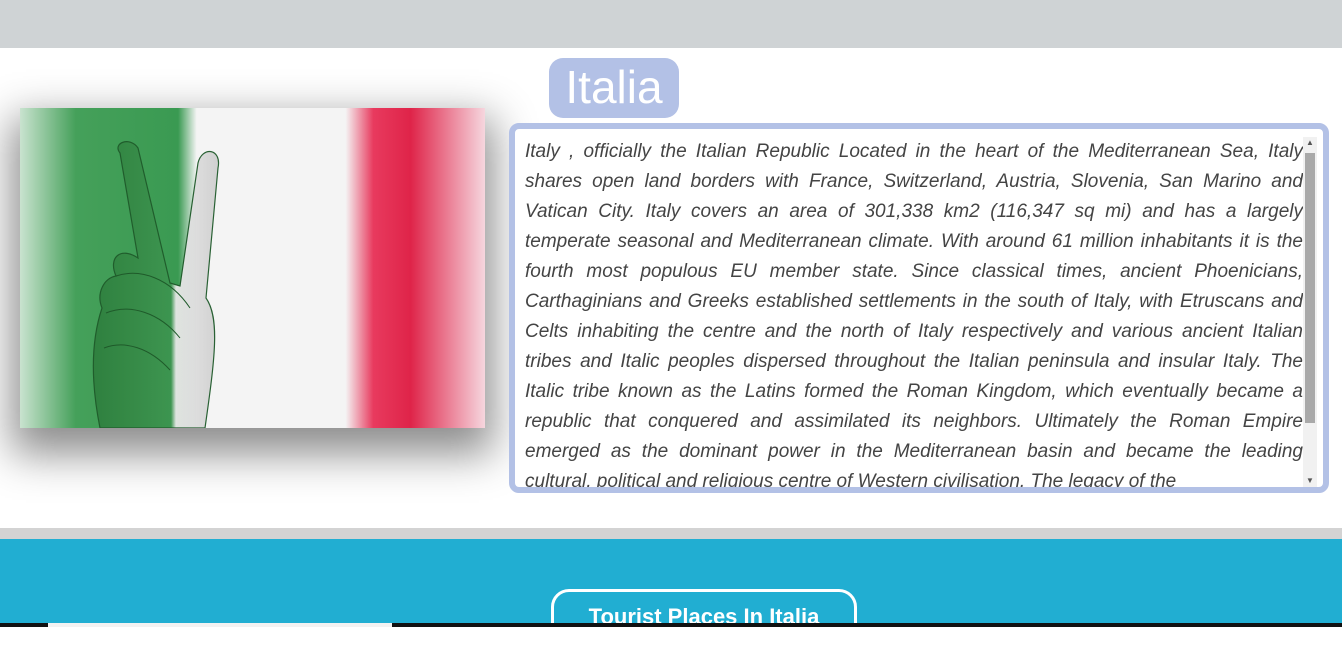  I want to click on section-divider, so click(671, 533).